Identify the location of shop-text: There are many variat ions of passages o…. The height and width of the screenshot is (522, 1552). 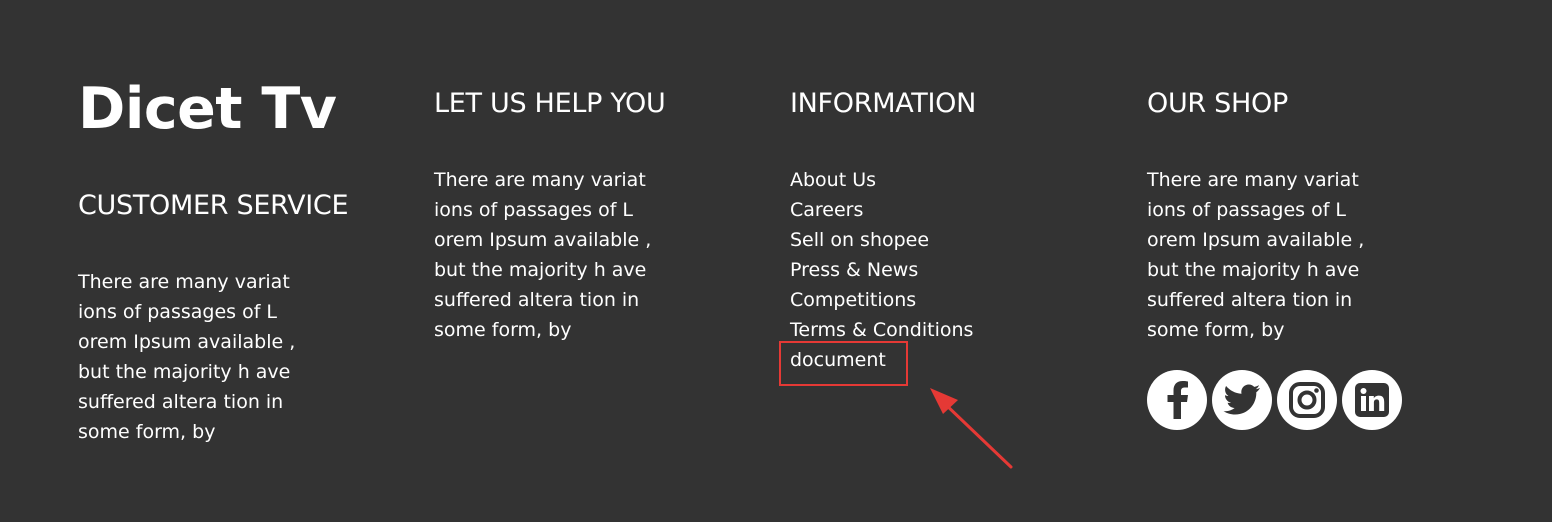
(1256, 255).